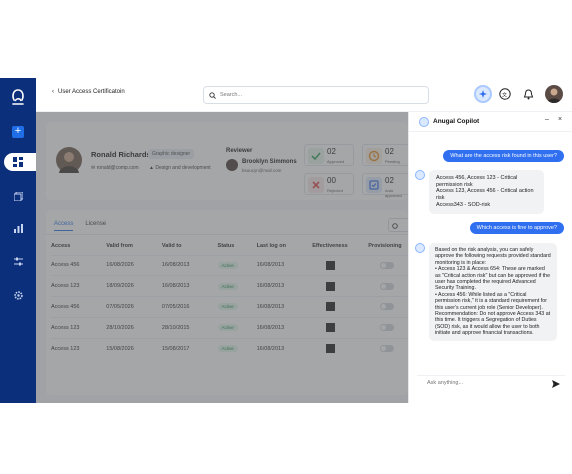  I want to click on stat-auto-approved: 02 Auto approved, so click(387, 185).